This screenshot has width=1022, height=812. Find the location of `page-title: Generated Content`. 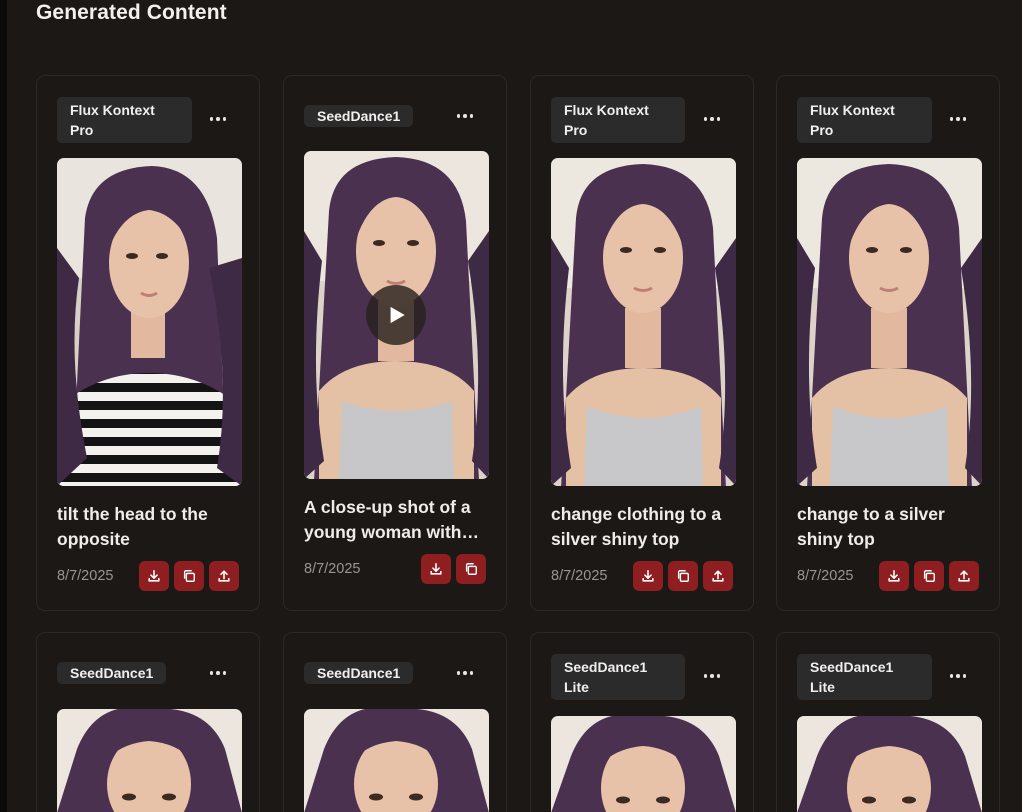

page-title: Generated Content is located at coordinates (131, 12).